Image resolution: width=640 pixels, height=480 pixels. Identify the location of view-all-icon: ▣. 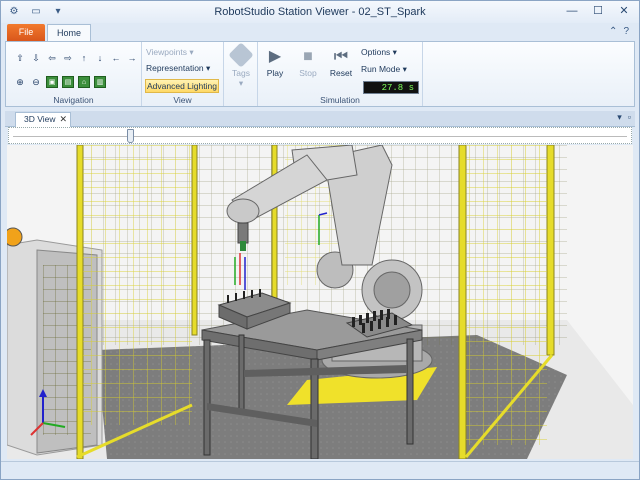
(52, 82).